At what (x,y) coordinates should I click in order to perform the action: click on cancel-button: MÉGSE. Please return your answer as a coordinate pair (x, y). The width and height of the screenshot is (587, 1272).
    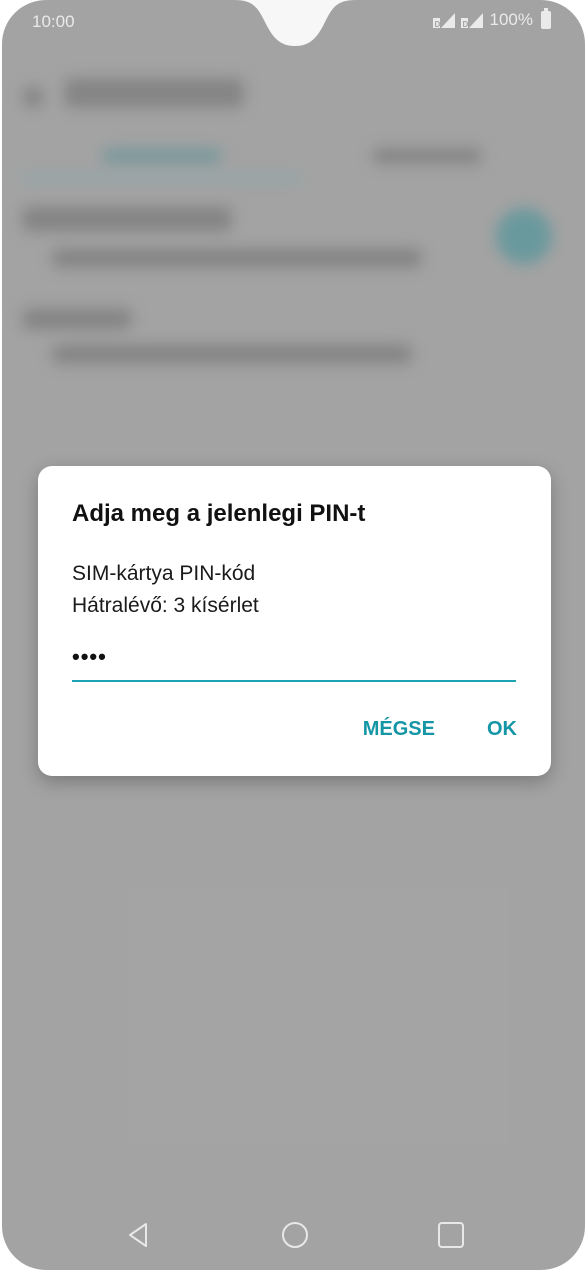
    Looking at the image, I should click on (399, 729).